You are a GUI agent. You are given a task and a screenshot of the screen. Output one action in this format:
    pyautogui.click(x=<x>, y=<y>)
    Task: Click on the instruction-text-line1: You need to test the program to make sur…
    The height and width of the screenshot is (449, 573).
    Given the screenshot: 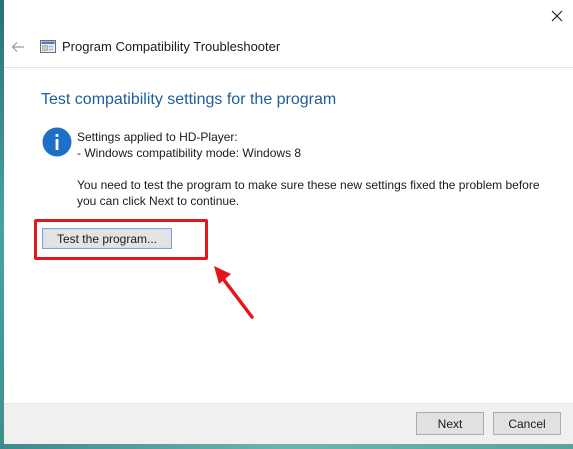 What is the action you would take?
    pyautogui.click(x=308, y=185)
    